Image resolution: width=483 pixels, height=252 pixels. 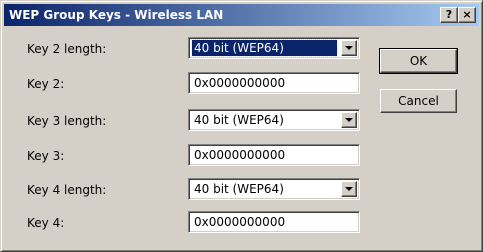 I want to click on key4-length-select: 40 bit (WEP64), so click(x=274, y=189).